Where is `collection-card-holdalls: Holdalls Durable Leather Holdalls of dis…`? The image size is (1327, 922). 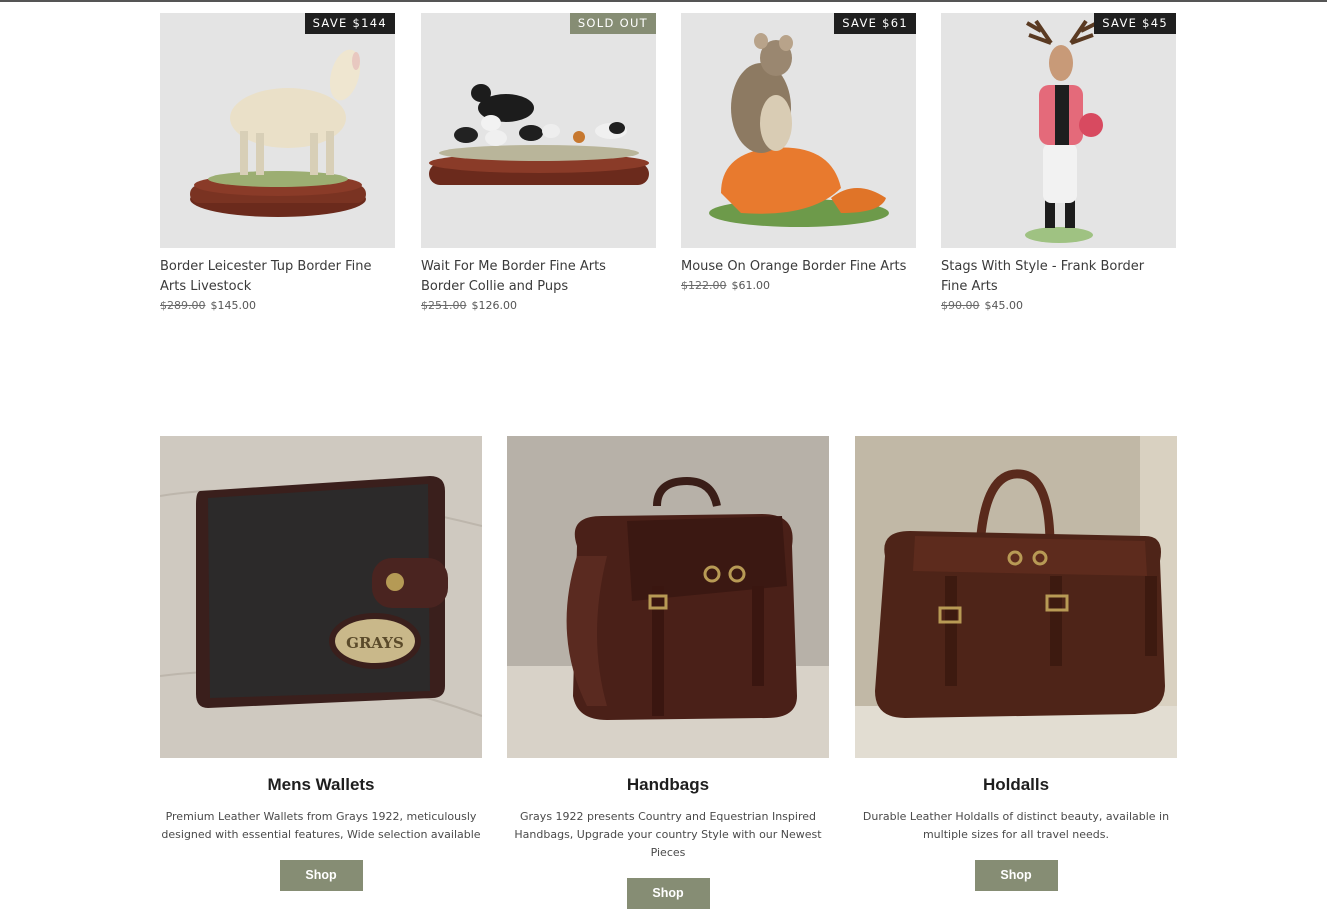
collection-card-holdalls: Holdalls Durable Leather Holdalls of dis… is located at coordinates (1016, 663).